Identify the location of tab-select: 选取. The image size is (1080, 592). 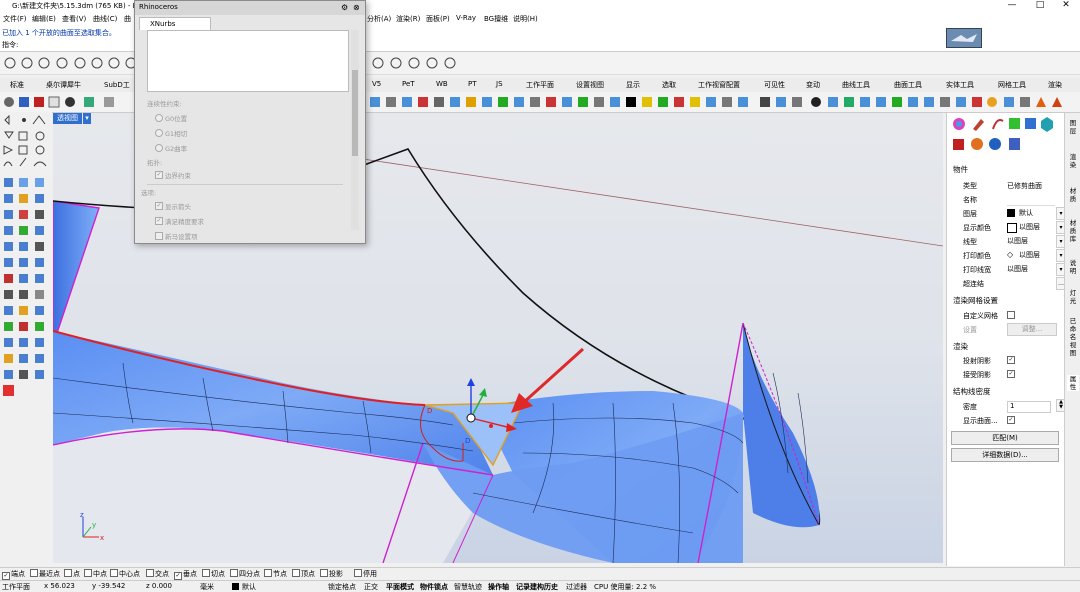
(669, 85).